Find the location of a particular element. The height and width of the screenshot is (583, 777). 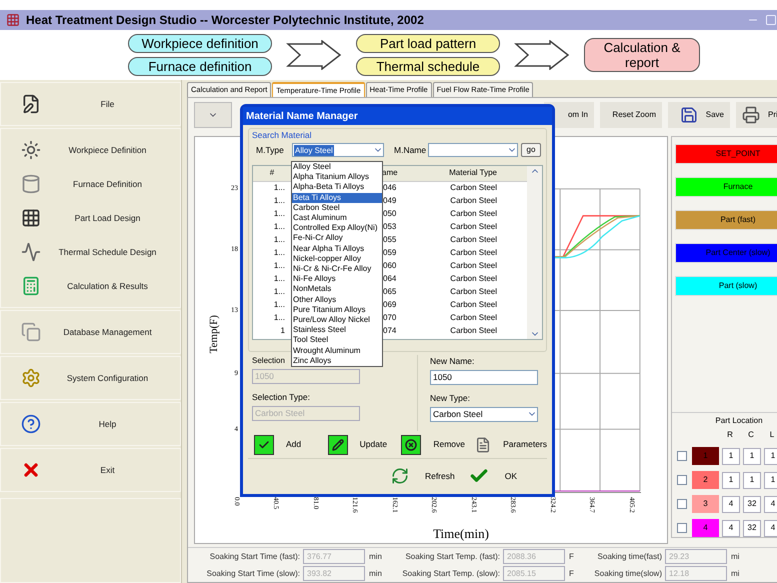

sidebar-item: Part Load Design is located at coordinates (90, 218).